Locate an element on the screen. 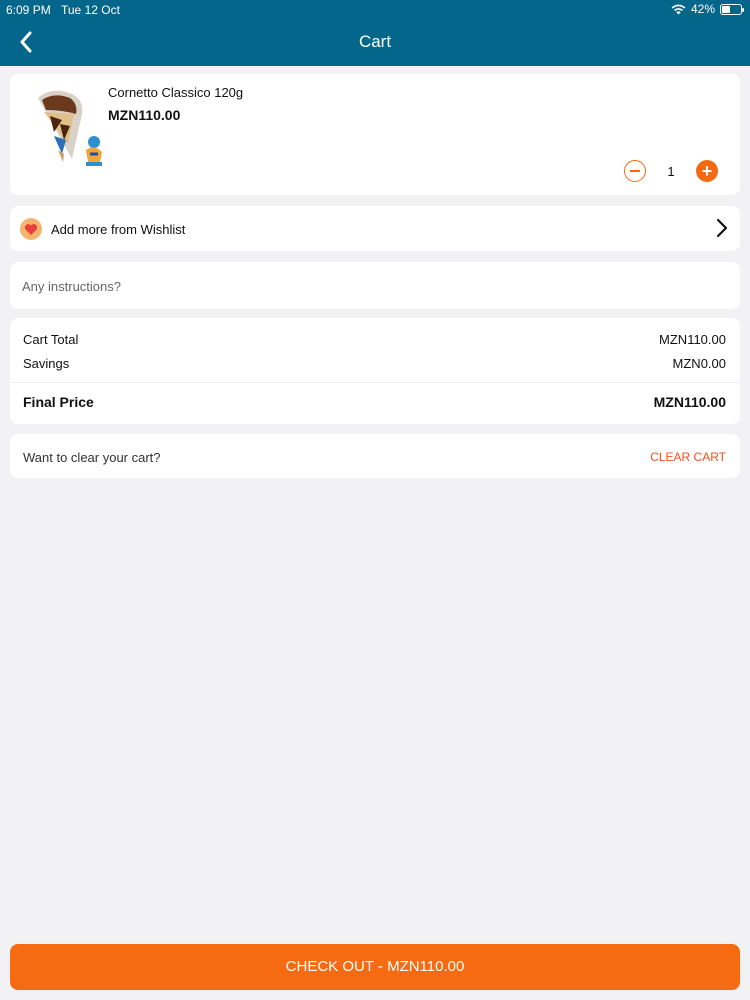 The height and width of the screenshot is (1000, 750). clear-cart-button: CLEAR CART is located at coordinates (688, 457).